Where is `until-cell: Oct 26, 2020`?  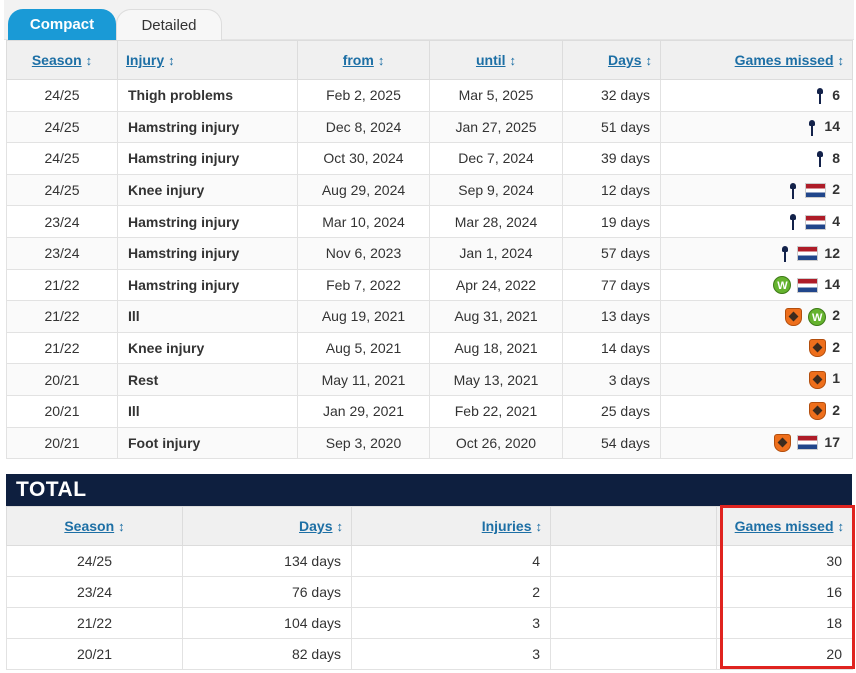
until-cell: Oct 26, 2020 is located at coordinates (496, 443).